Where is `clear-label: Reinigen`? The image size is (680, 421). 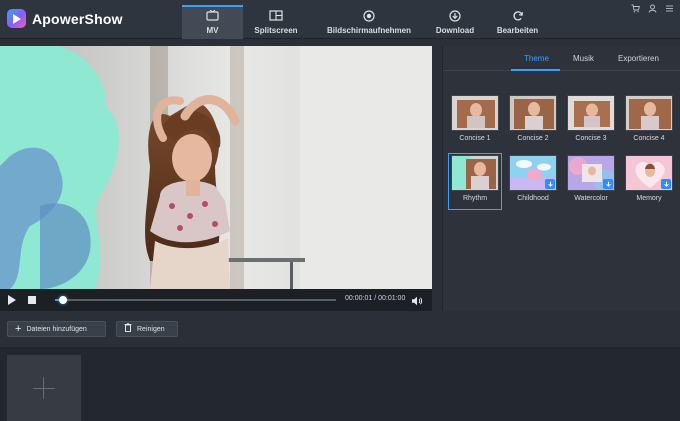
clear-label: Reinigen is located at coordinates (151, 329).